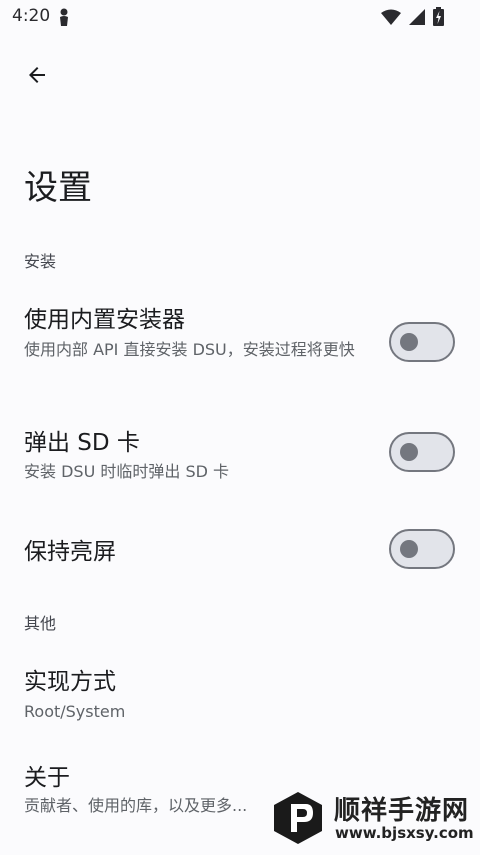 This screenshot has height=855, width=480. I want to click on signal-icon, so click(417, 18).